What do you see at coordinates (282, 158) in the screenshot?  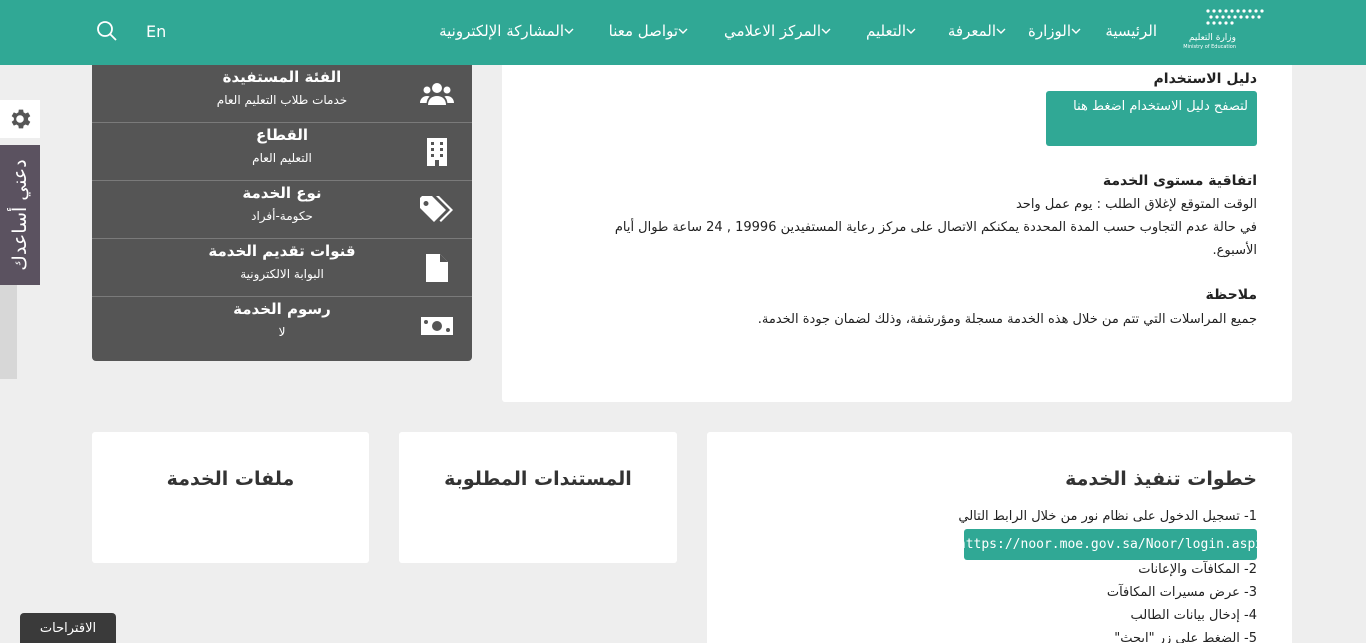 I see `info-value: التعليم العام` at bounding box center [282, 158].